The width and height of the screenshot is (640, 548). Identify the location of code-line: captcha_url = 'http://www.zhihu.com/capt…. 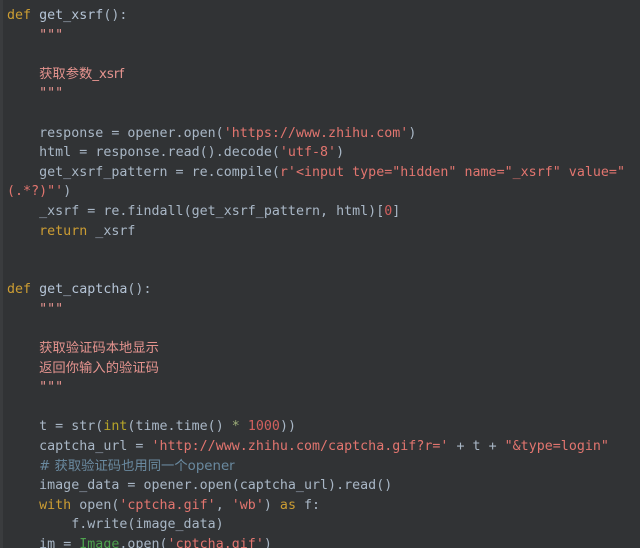
(323, 447).